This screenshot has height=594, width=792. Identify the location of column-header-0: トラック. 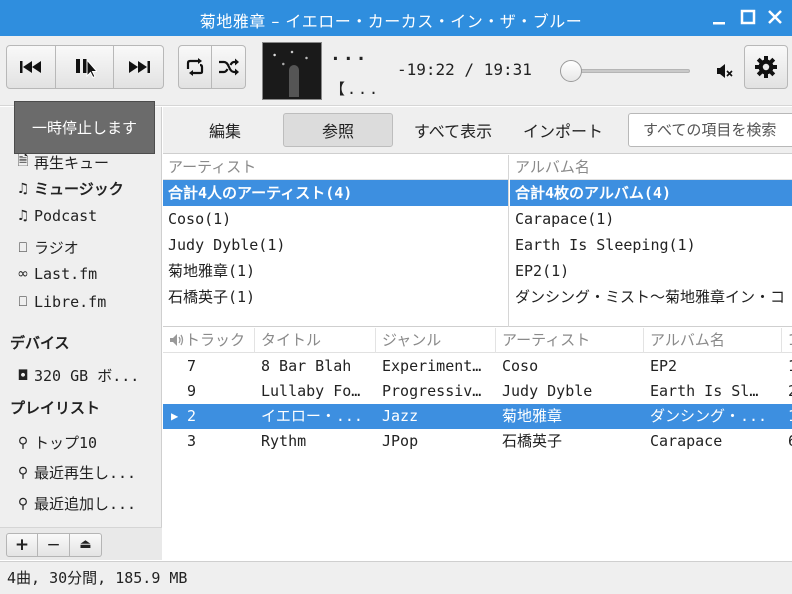
(209, 340).